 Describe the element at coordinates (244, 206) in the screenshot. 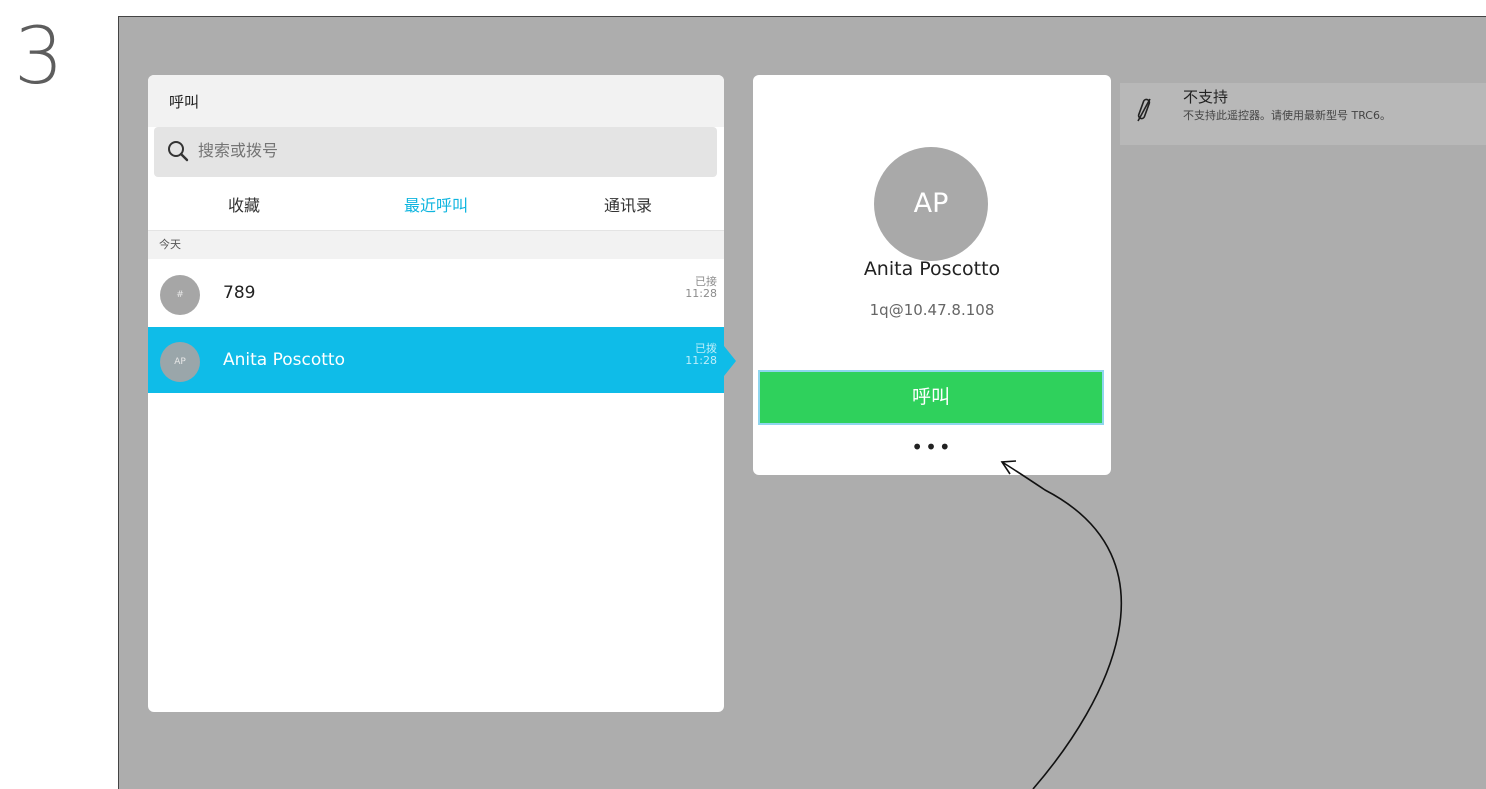

I see `tab-favorites: 收藏` at that location.